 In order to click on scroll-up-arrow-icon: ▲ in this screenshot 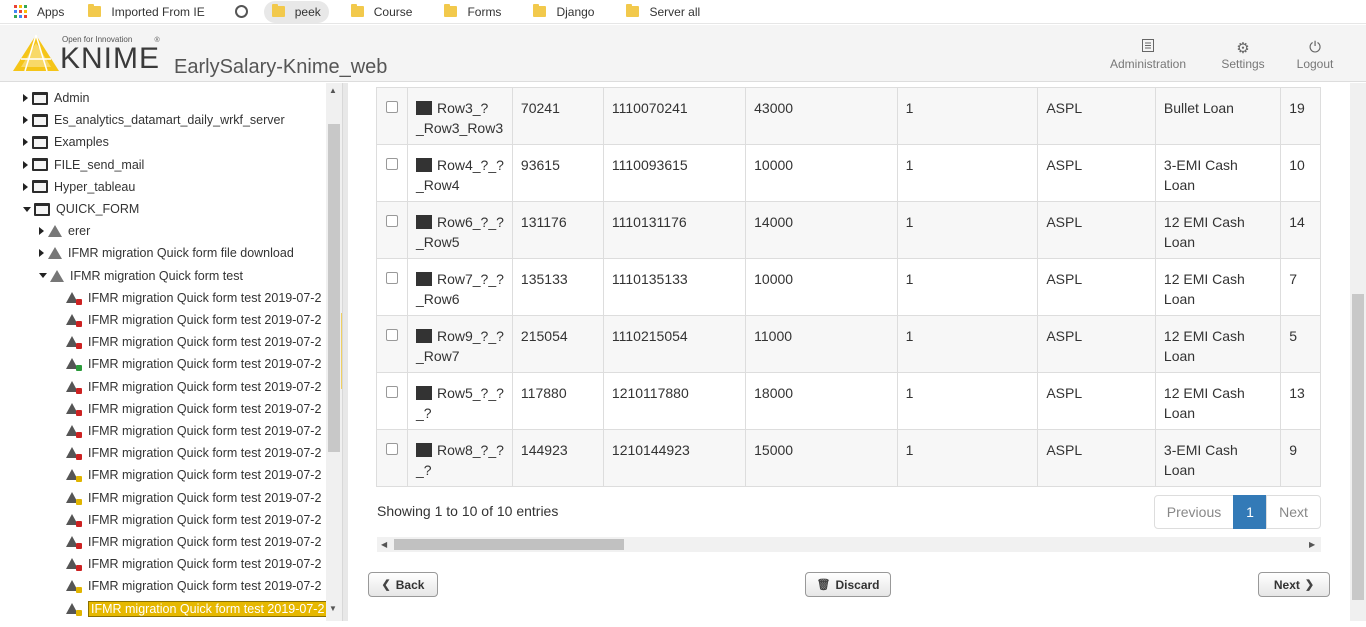, I will do `click(333, 90)`.